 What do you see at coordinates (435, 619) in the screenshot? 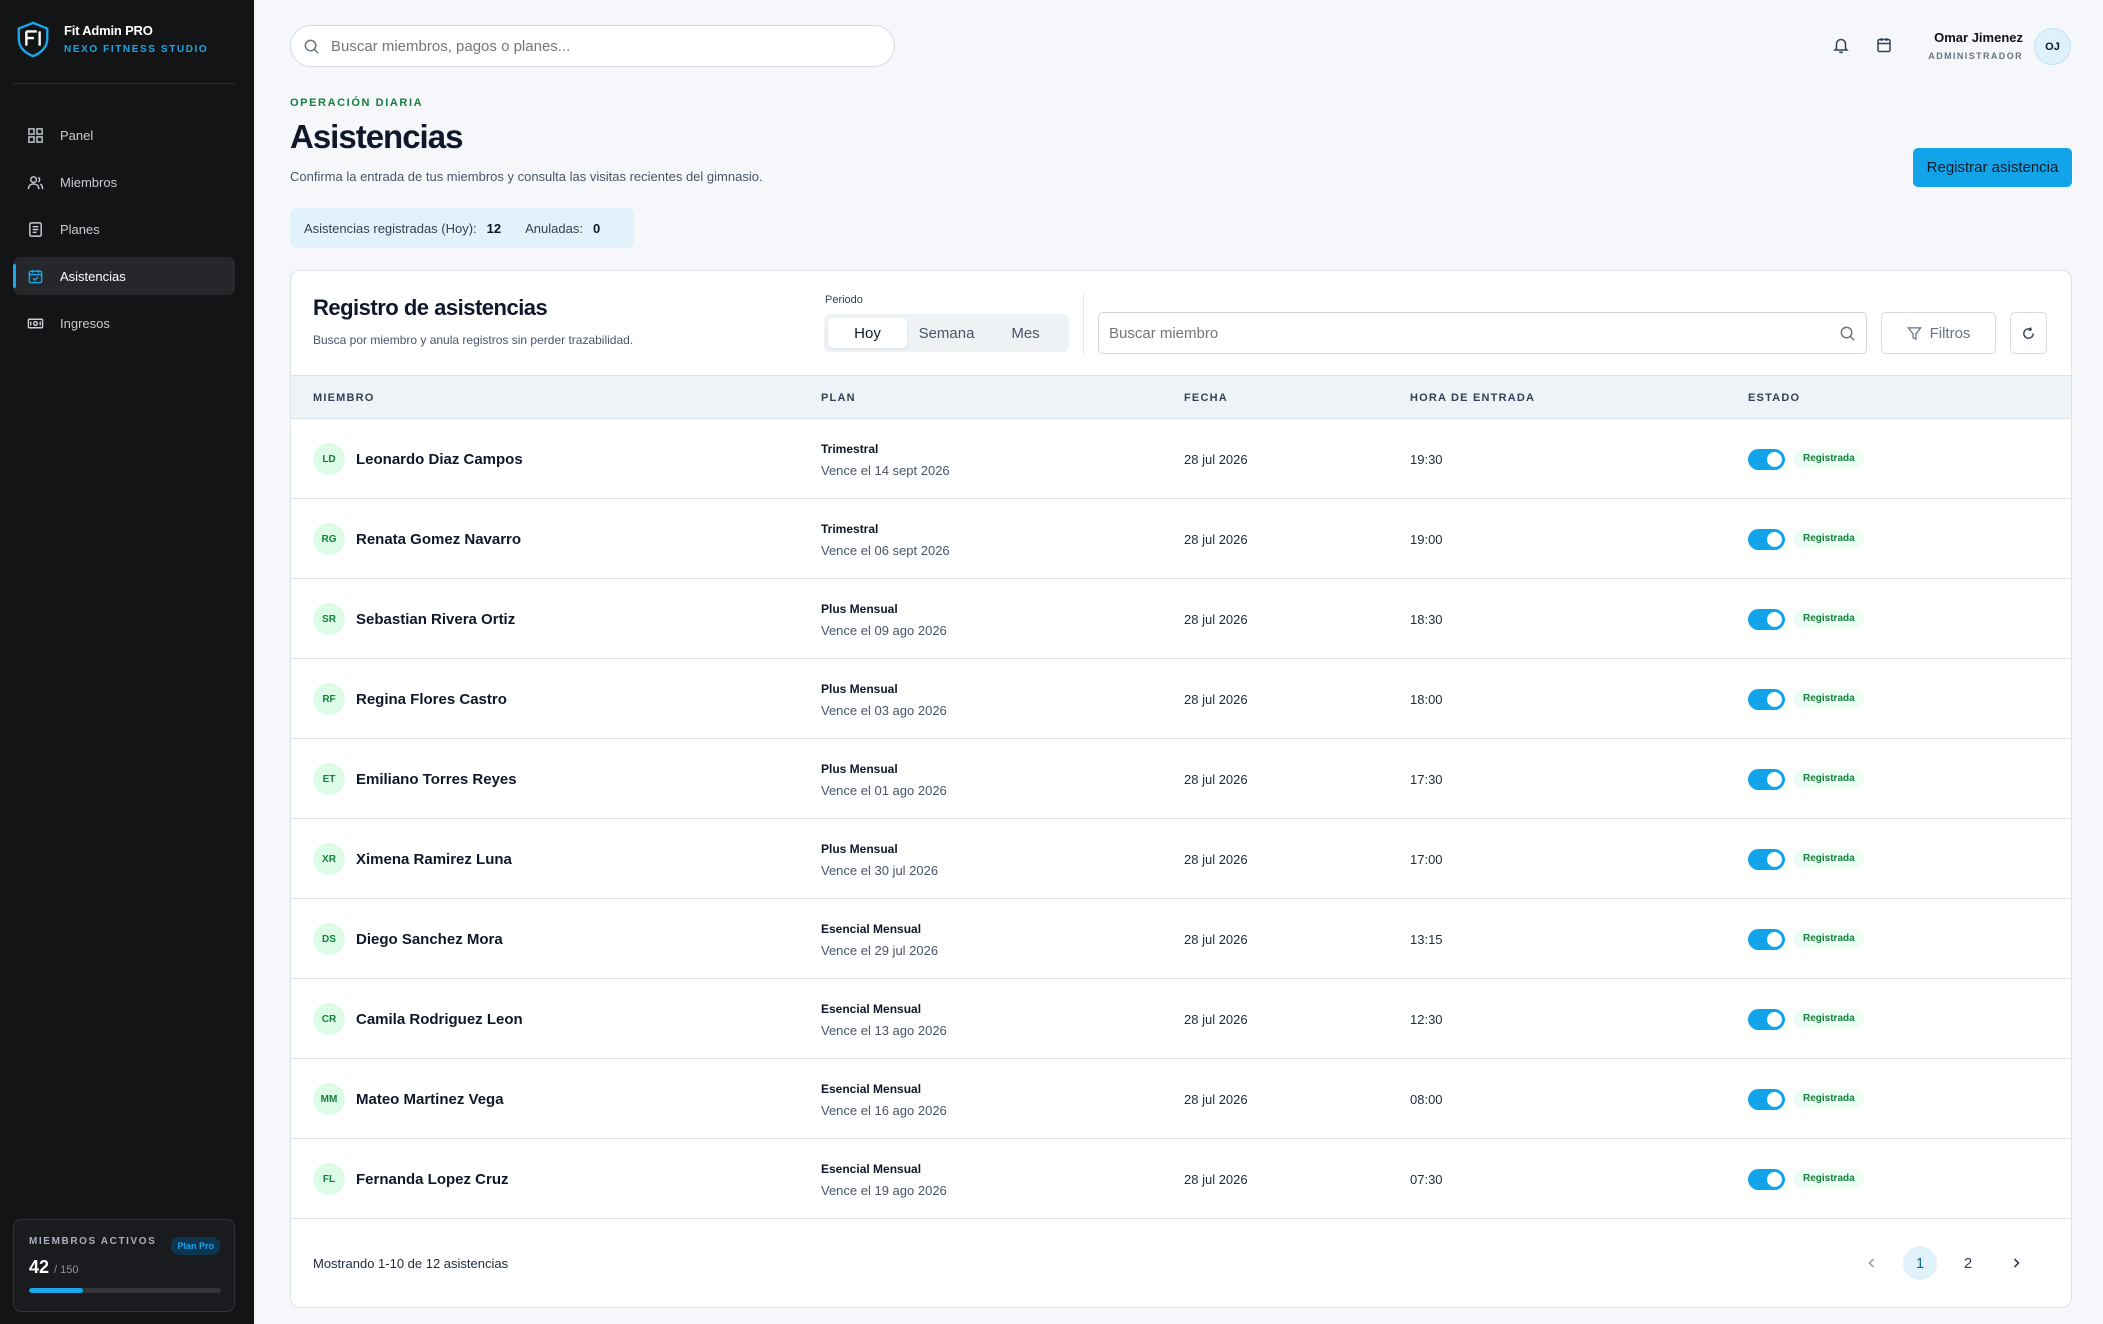
I see `member-name: Sebastian Rivera Ortiz` at bounding box center [435, 619].